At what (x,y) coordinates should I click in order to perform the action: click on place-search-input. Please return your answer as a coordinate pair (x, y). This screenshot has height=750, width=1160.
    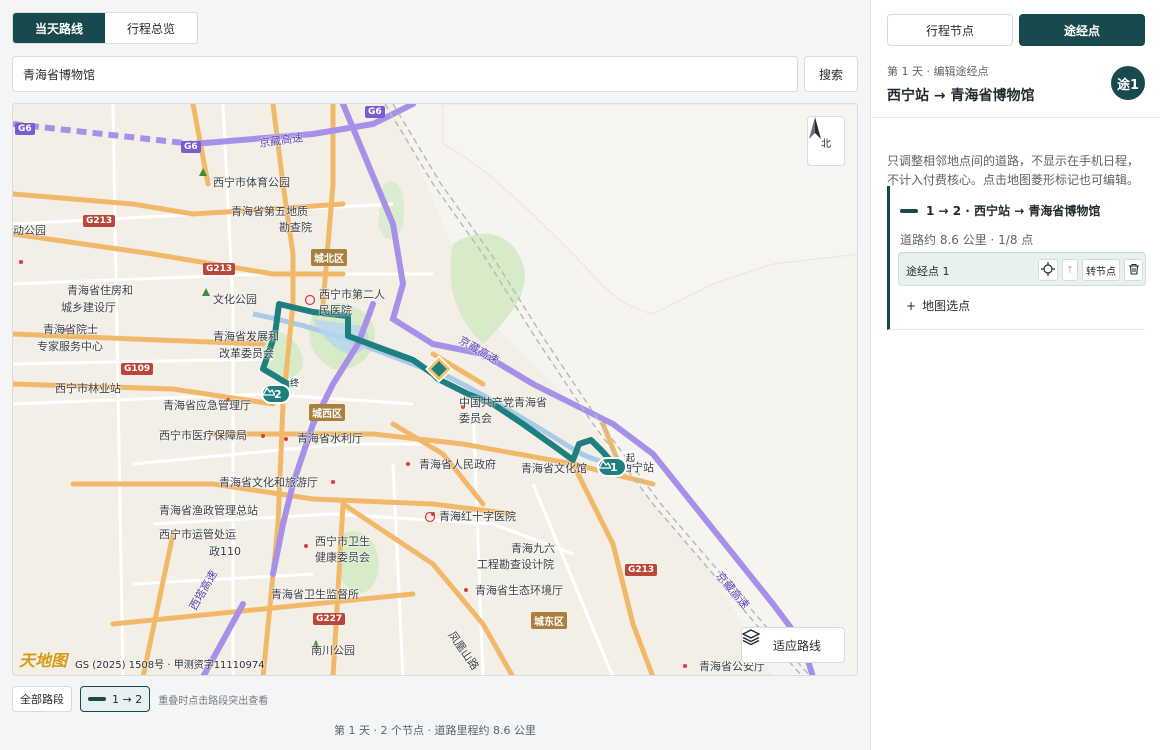
    Looking at the image, I should click on (405, 74).